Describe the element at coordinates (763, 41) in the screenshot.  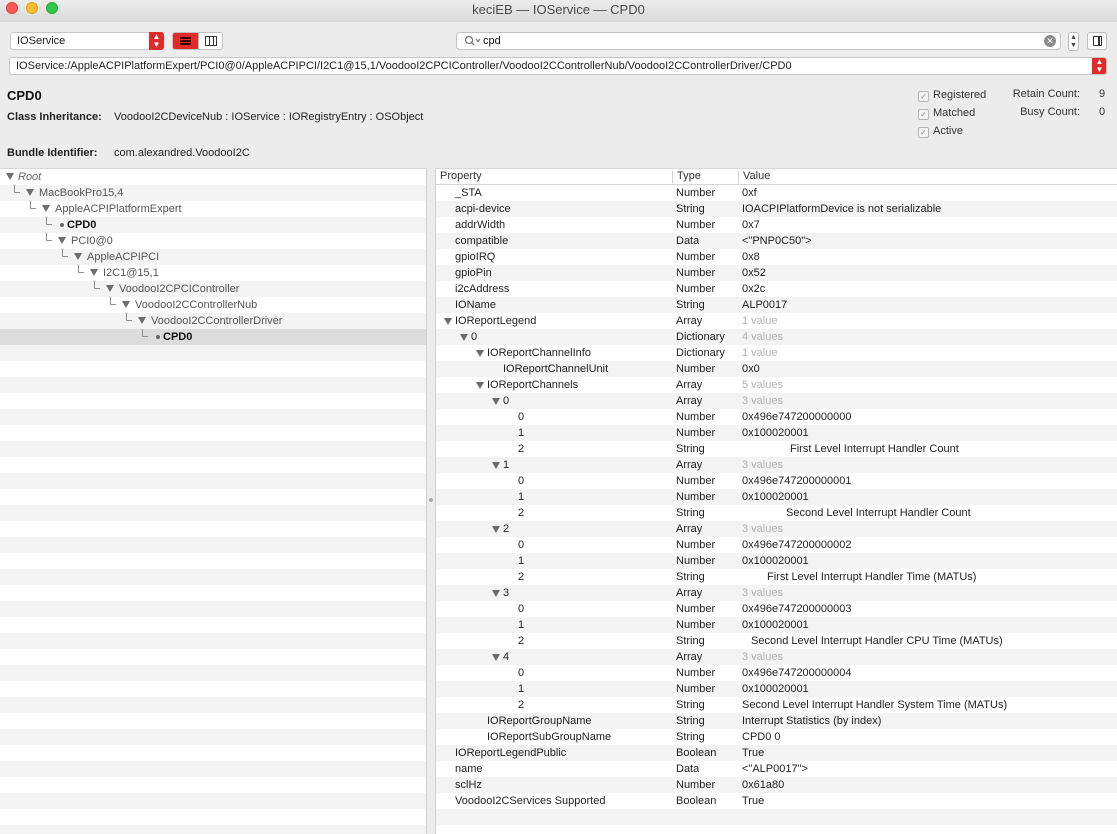
I see `search-input` at that location.